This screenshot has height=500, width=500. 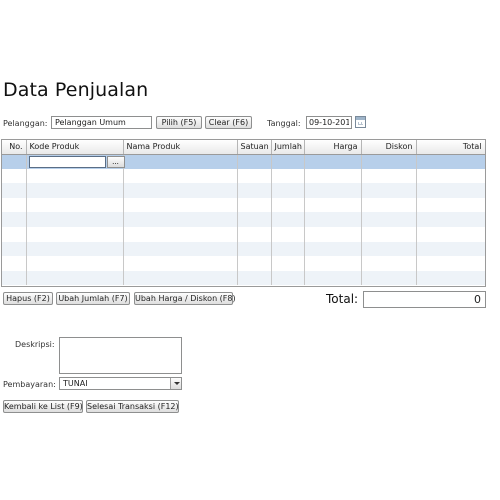 I want to click on column-header-total: Total, so click(x=450, y=147).